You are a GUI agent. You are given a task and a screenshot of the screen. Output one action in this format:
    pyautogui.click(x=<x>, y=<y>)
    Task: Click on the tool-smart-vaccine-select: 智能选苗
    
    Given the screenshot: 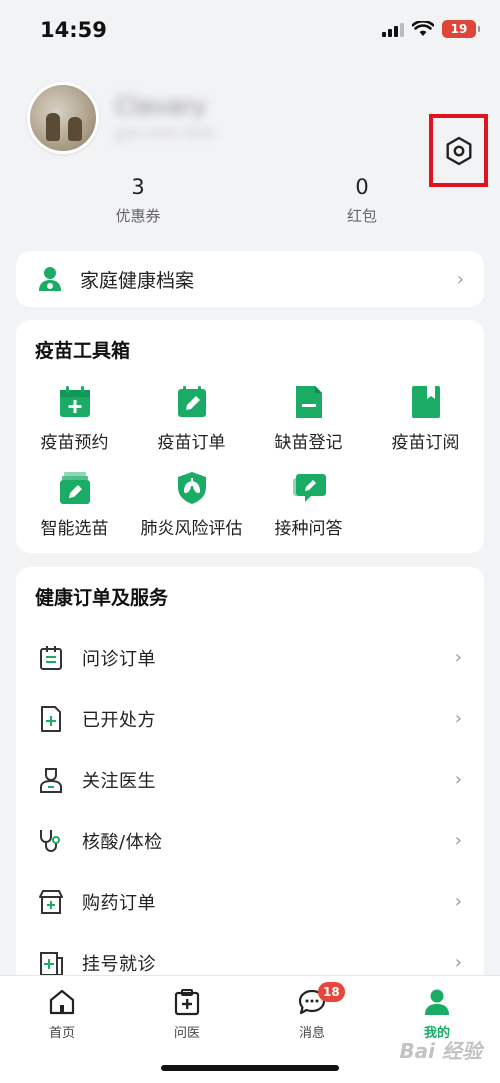 What is the action you would take?
    pyautogui.click(x=74, y=504)
    